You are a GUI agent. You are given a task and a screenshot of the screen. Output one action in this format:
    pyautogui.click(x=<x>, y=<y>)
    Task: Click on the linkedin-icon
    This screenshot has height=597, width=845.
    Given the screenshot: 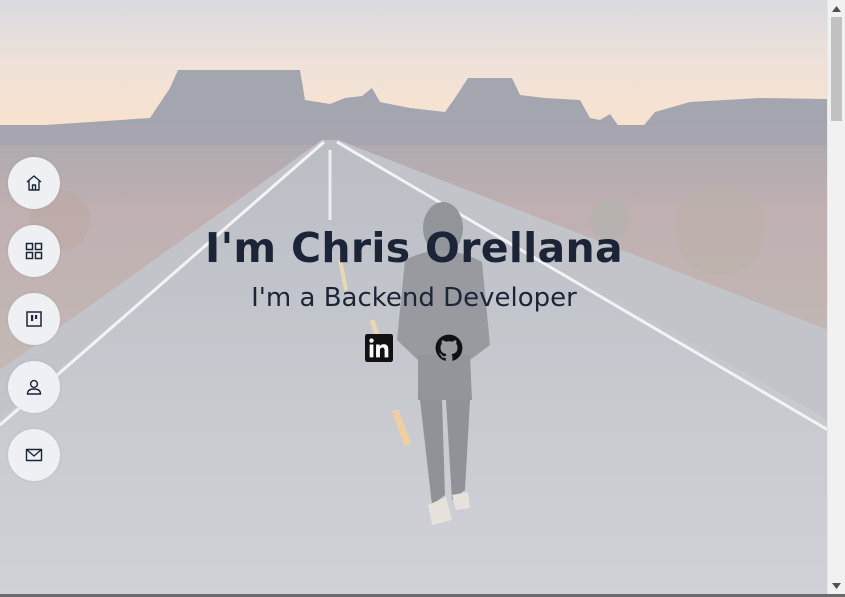 What is the action you would take?
    pyautogui.click(x=379, y=348)
    